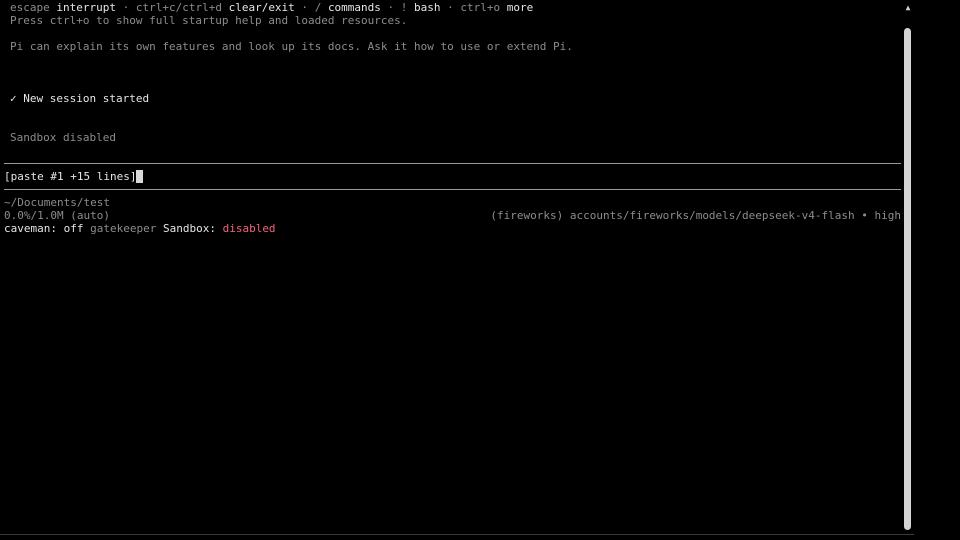  What do you see at coordinates (178, 7) in the screenshot?
I see `key-clear: ctrl+c/ctrl+d` at bounding box center [178, 7].